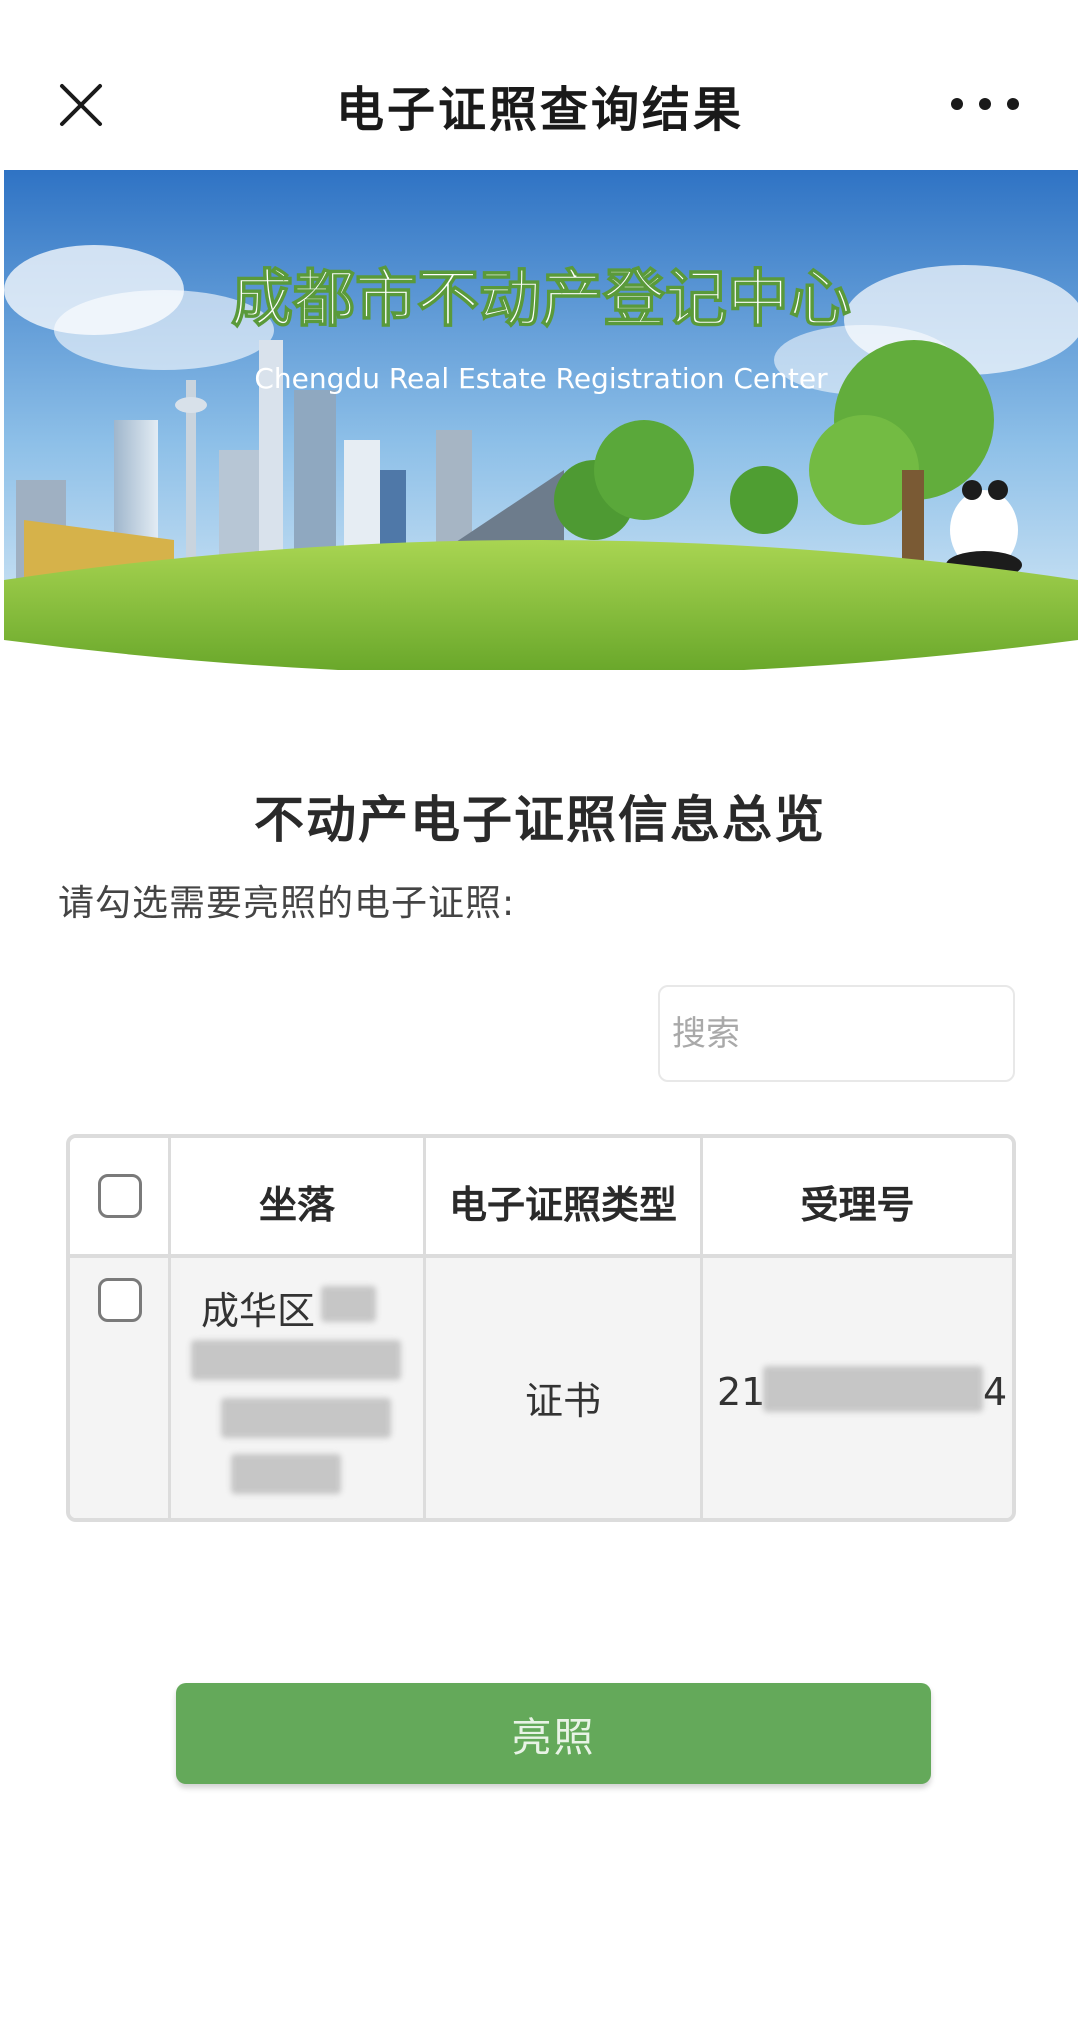 Image resolution: width=1080 pixels, height=2044 pixels. I want to click on header-cell-select, so click(120, 1196).